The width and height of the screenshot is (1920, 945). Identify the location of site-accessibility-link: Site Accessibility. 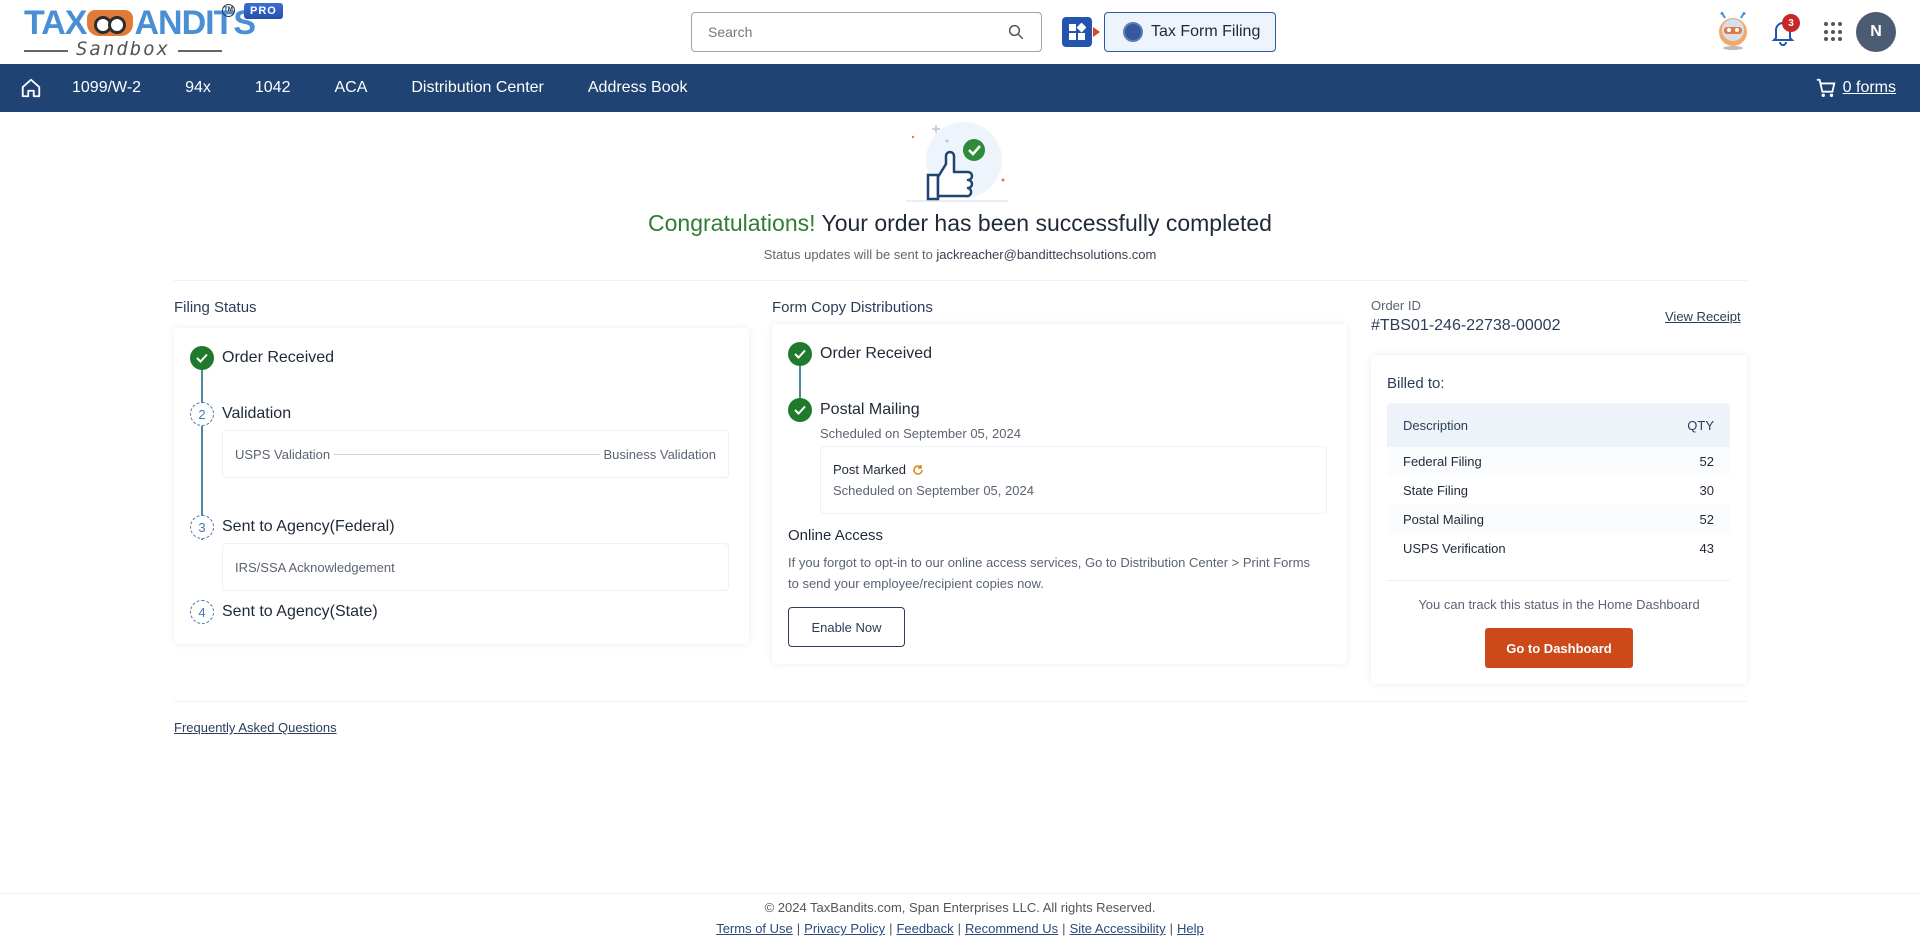
(1118, 928).